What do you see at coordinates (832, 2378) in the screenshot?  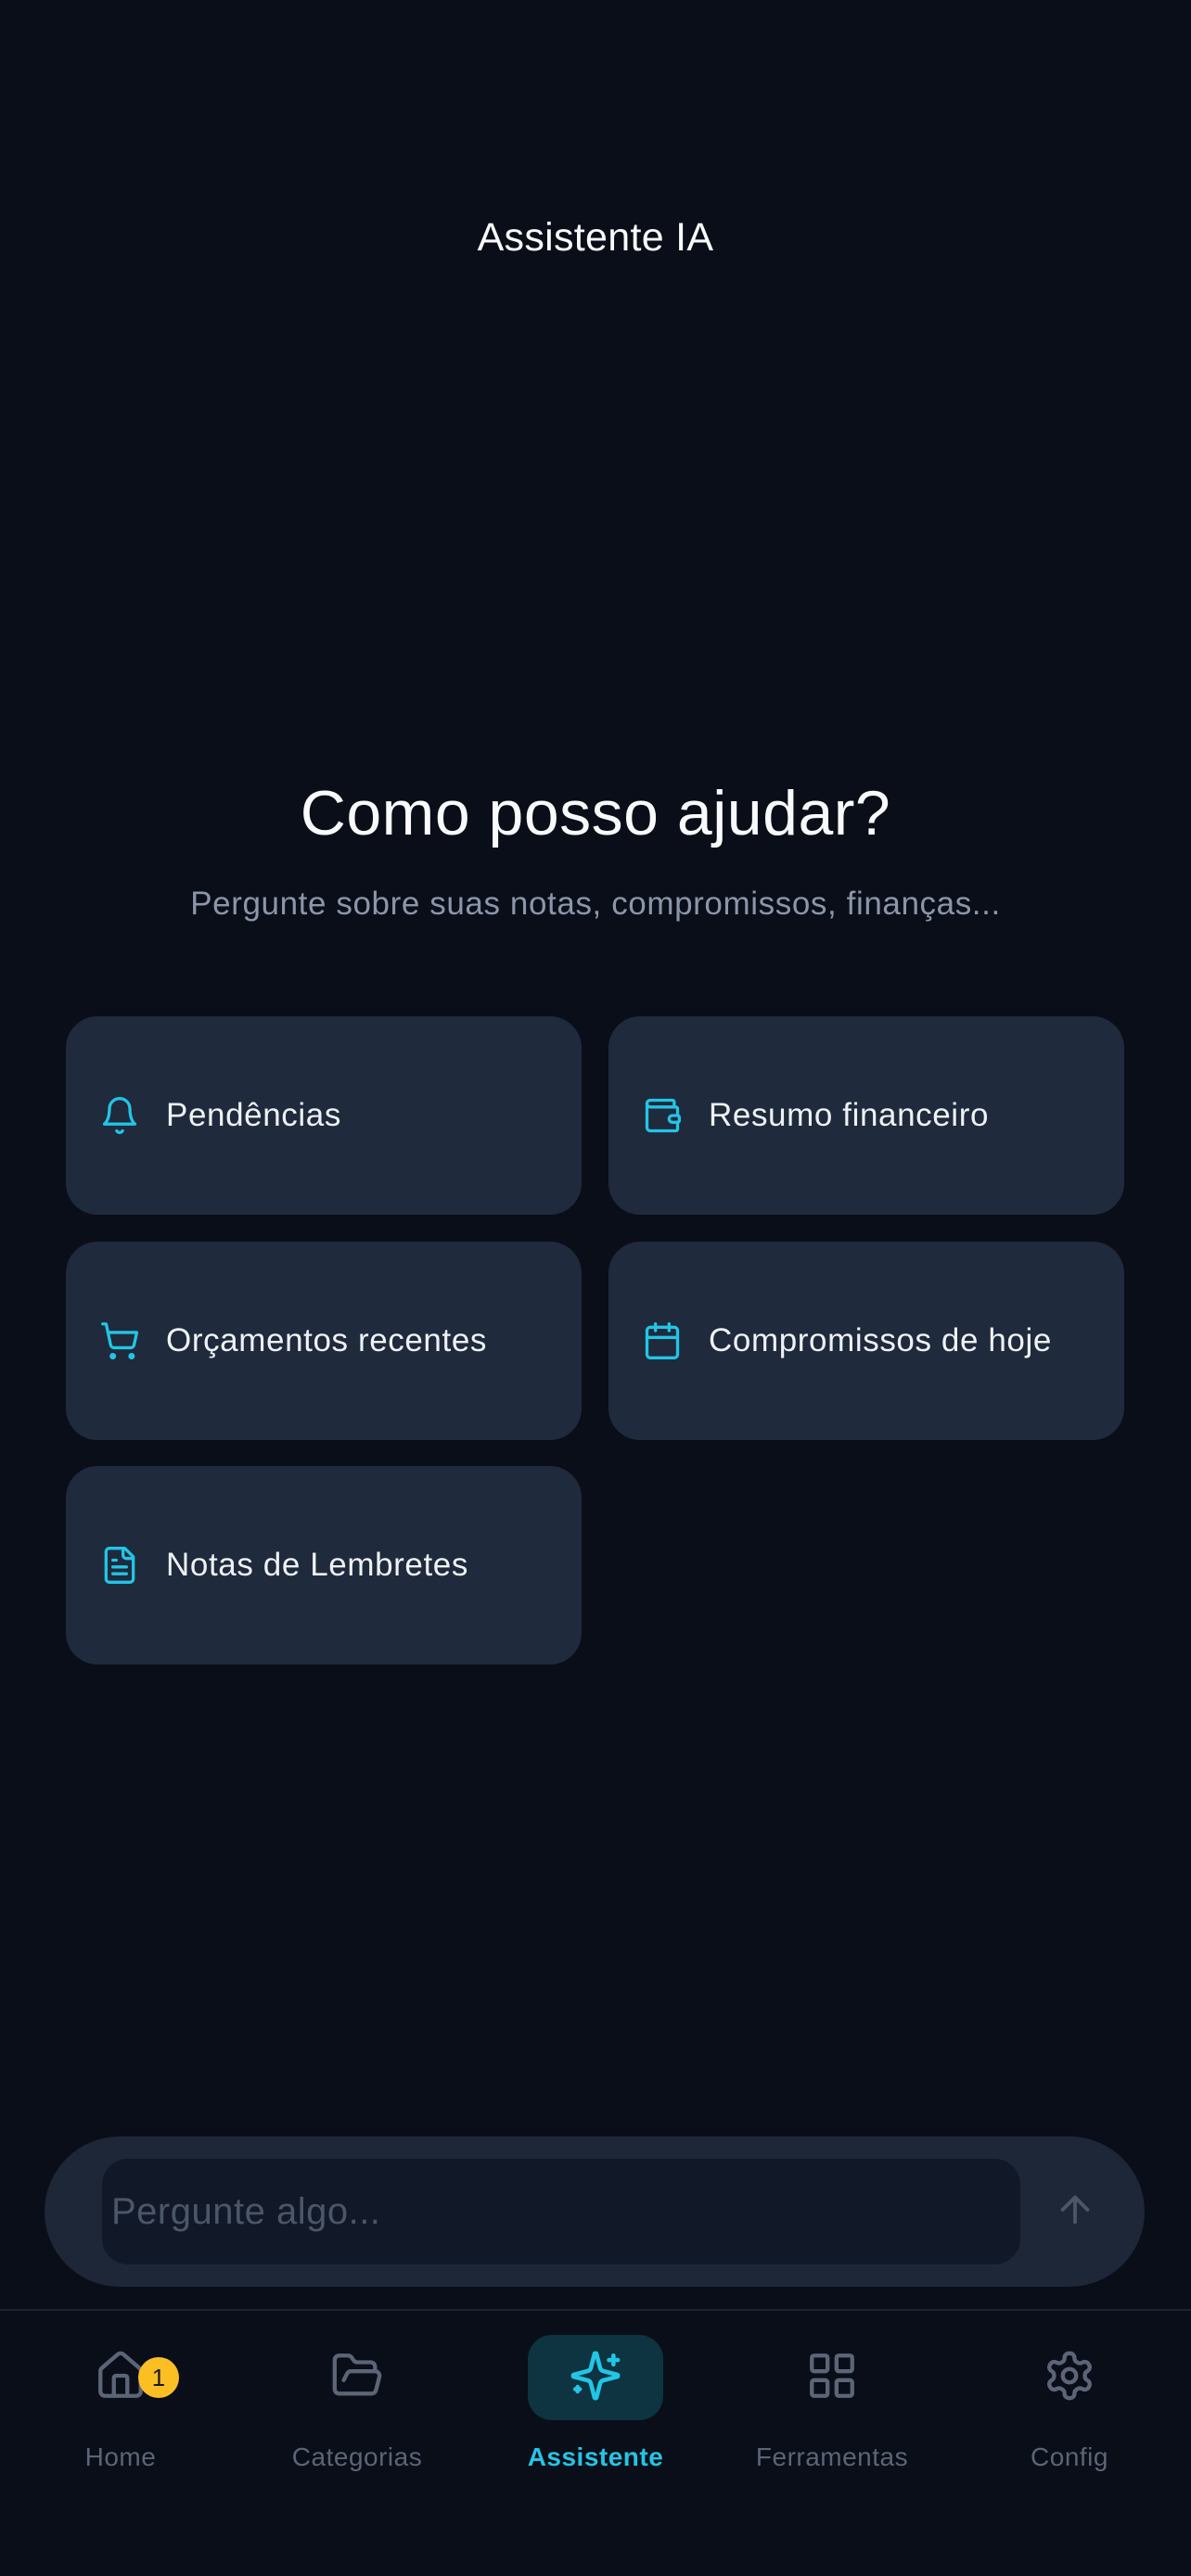 I see `grid-icon` at bounding box center [832, 2378].